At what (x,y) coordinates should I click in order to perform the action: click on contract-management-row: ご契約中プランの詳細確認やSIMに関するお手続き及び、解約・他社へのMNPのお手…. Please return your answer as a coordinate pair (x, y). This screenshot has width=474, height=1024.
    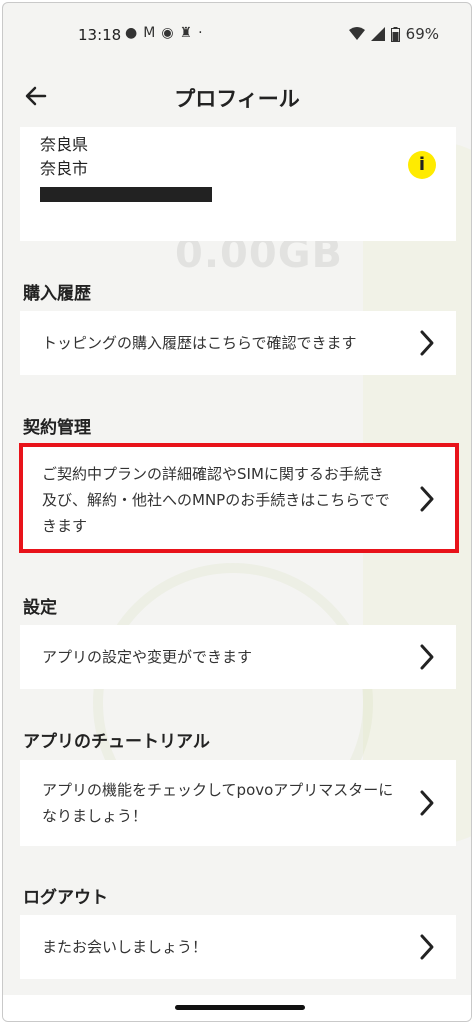
    Looking at the image, I should click on (238, 499).